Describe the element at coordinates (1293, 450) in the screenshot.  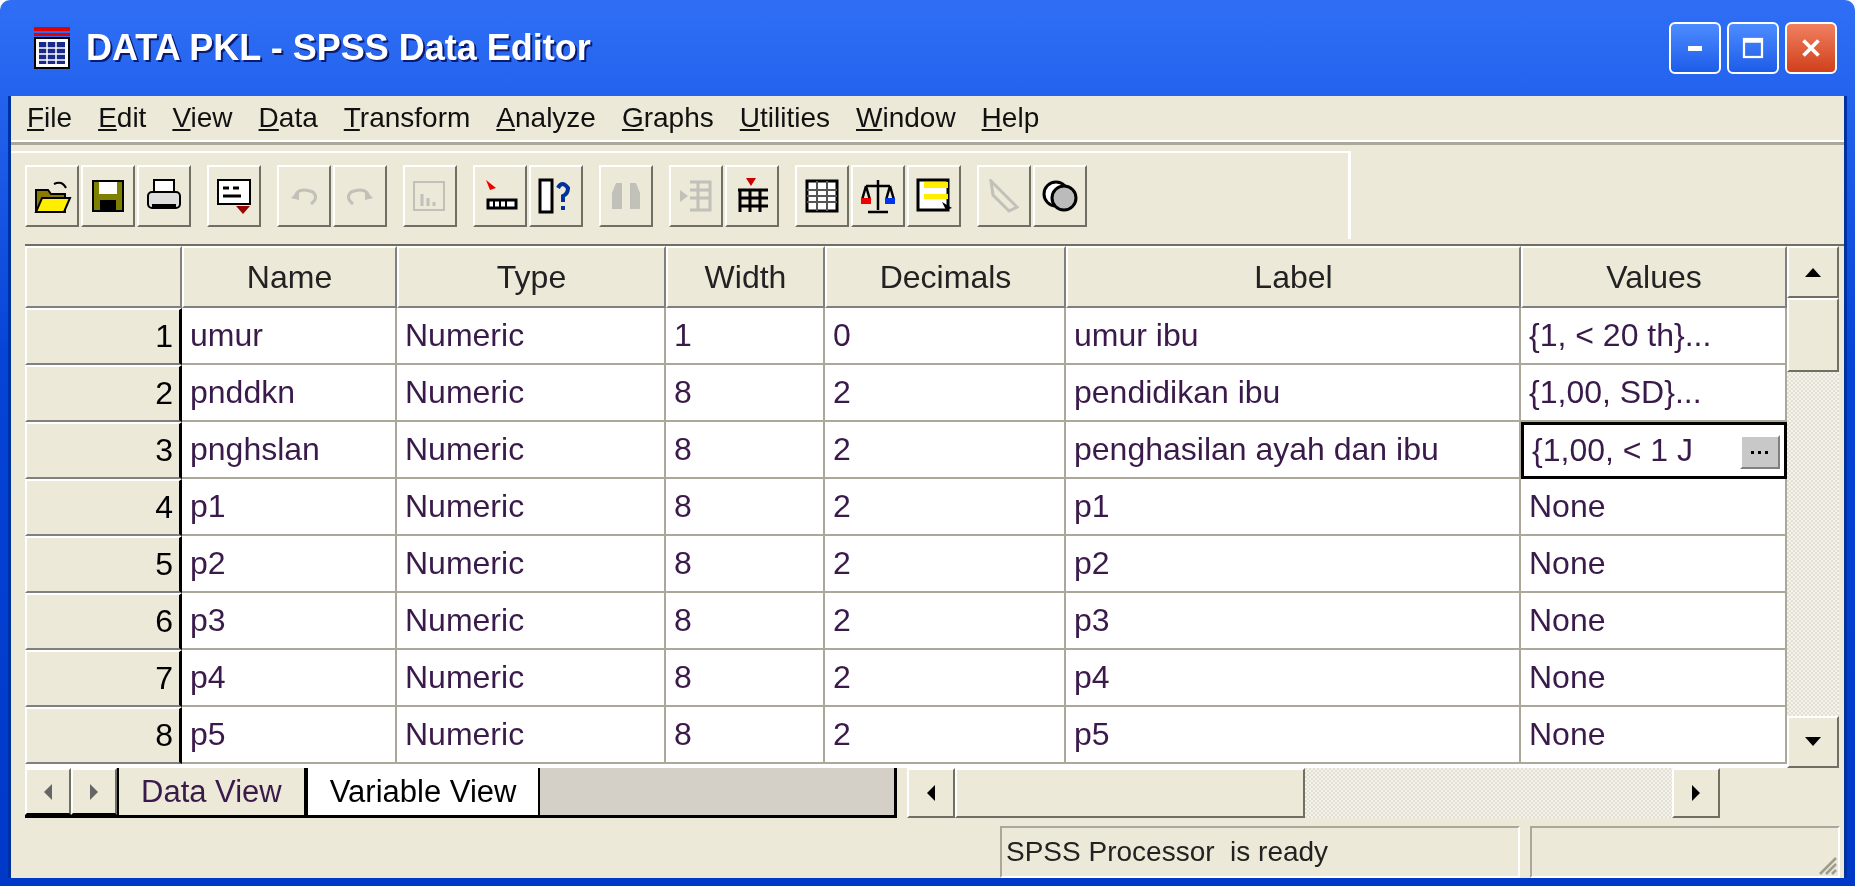
I see `table-cell: penghasilan ayah dan ibu` at that location.